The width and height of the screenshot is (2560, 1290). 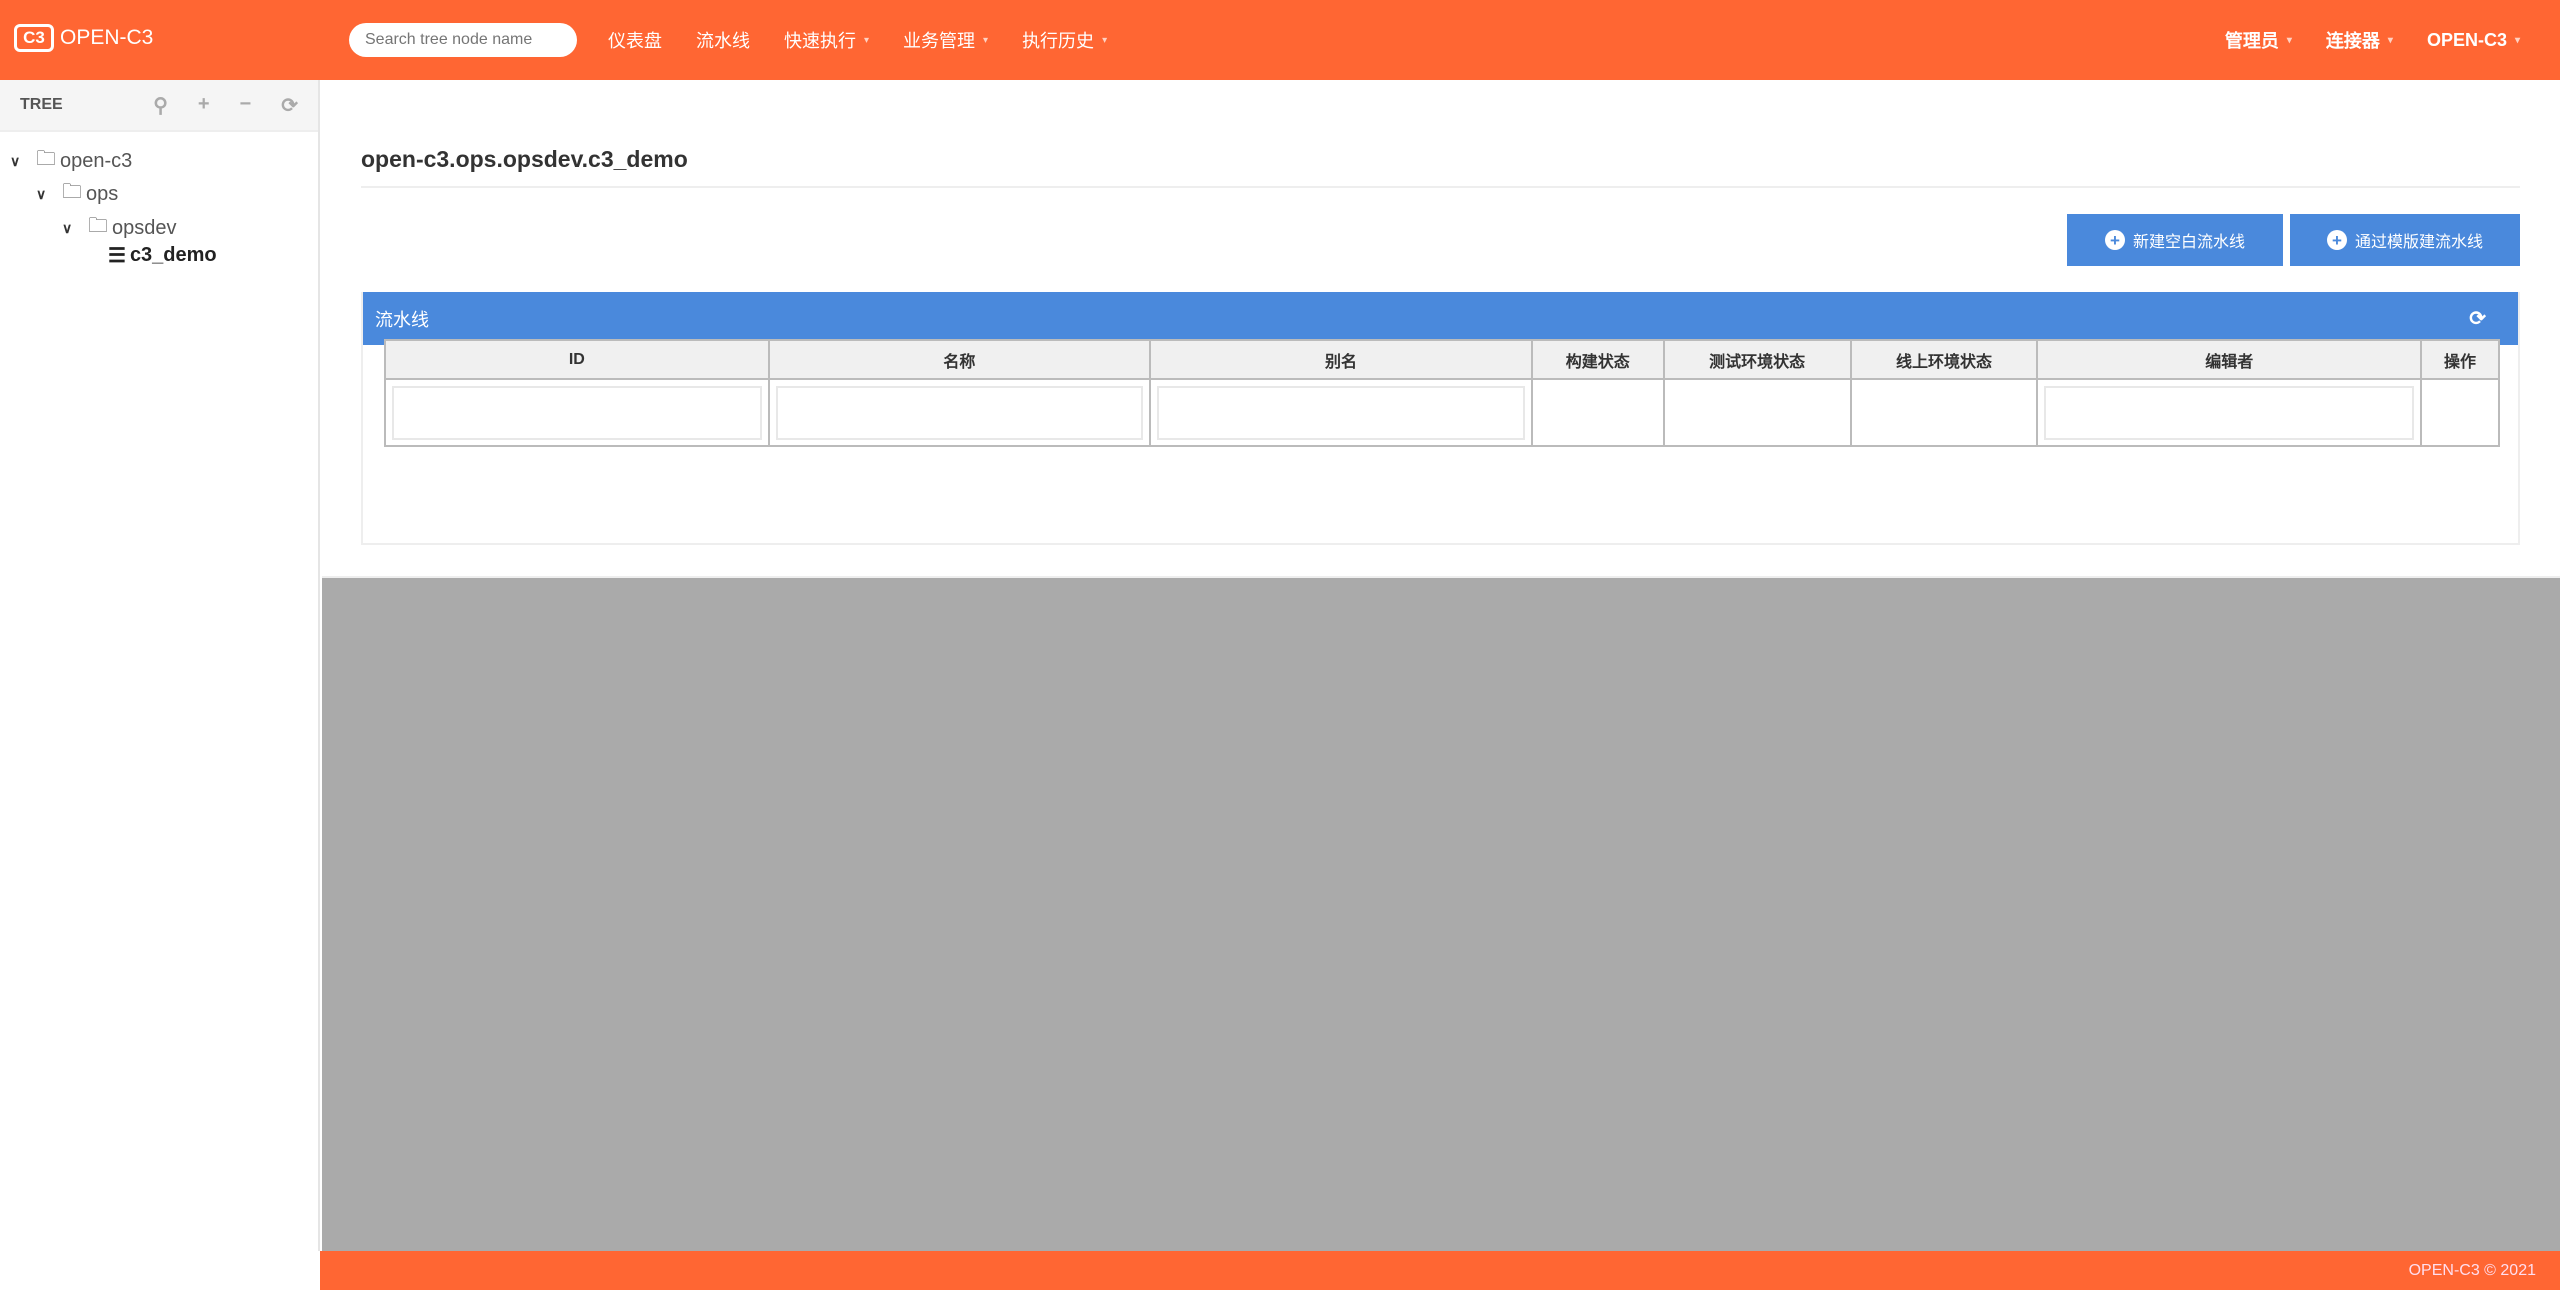 What do you see at coordinates (959, 412) in the screenshot?
I see `filter-name-input` at bounding box center [959, 412].